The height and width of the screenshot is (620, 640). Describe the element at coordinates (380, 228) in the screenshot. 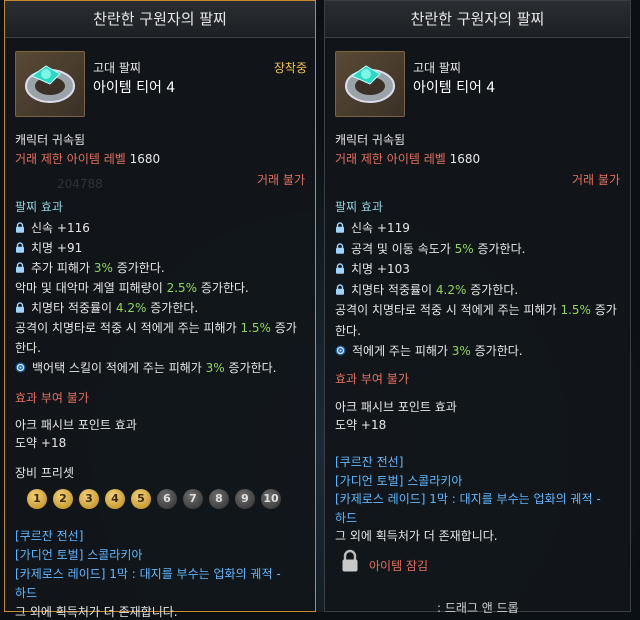

I see `effect-text: 신속 +119` at that location.